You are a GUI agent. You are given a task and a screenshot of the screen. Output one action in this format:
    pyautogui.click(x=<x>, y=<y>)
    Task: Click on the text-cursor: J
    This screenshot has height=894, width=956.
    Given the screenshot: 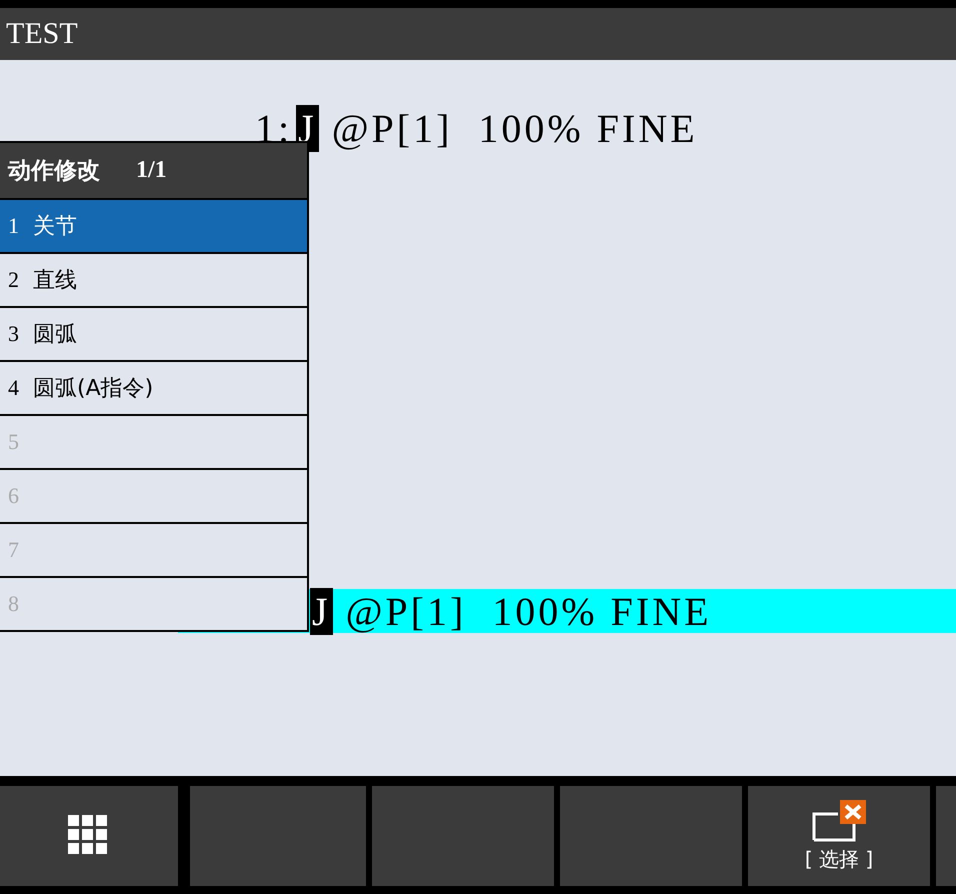 What is the action you would take?
    pyautogui.click(x=321, y=611)
    